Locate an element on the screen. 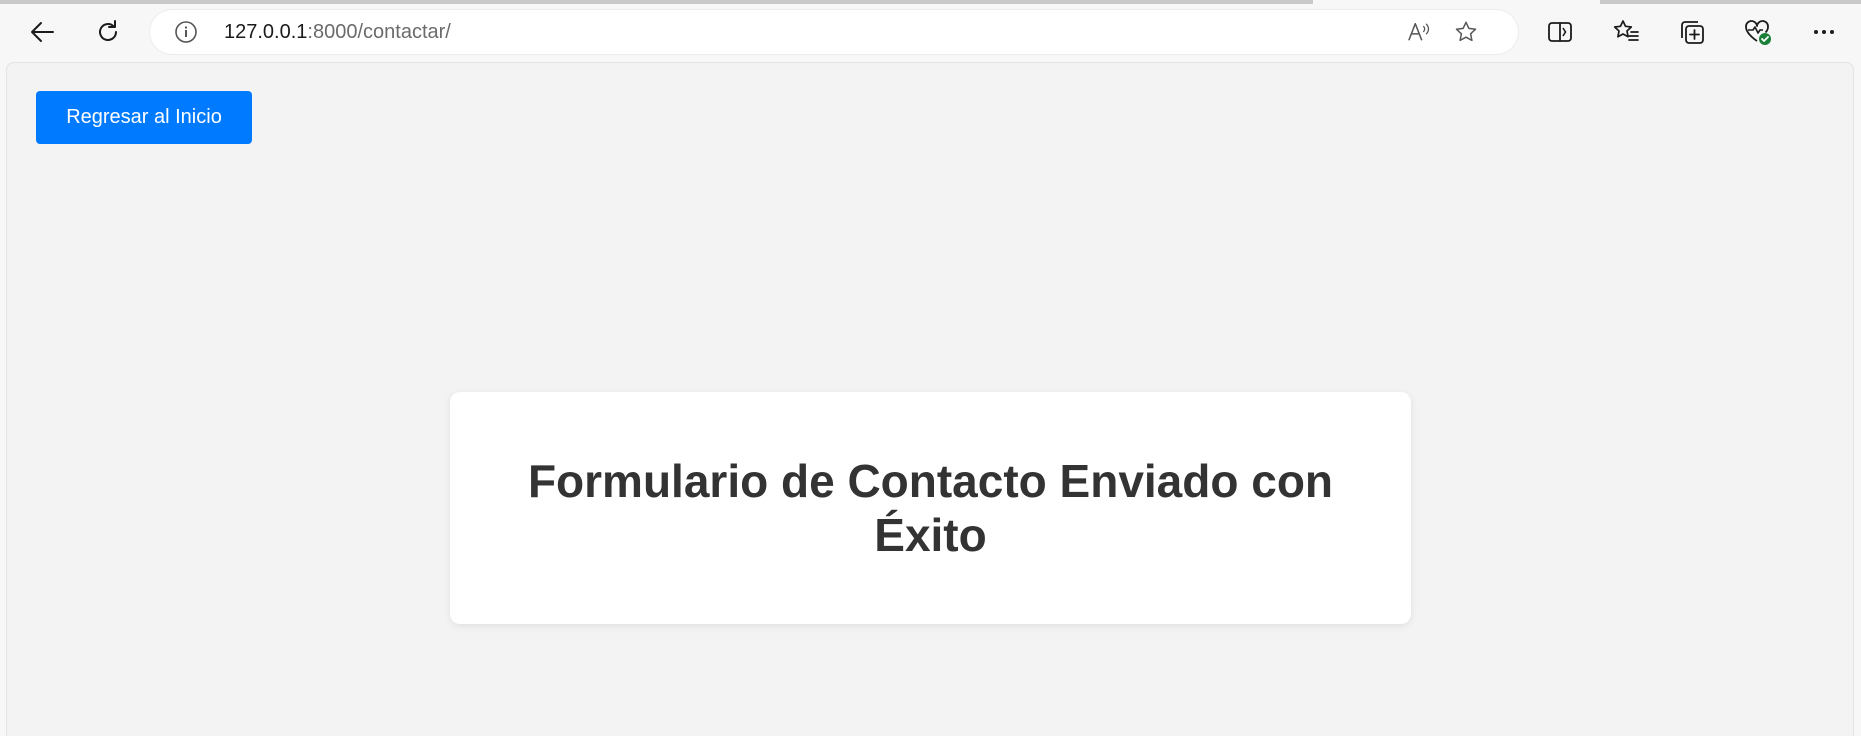 The width and height of the screenshot is (1861, 736). more-button is located at coordinates (1824, 32).